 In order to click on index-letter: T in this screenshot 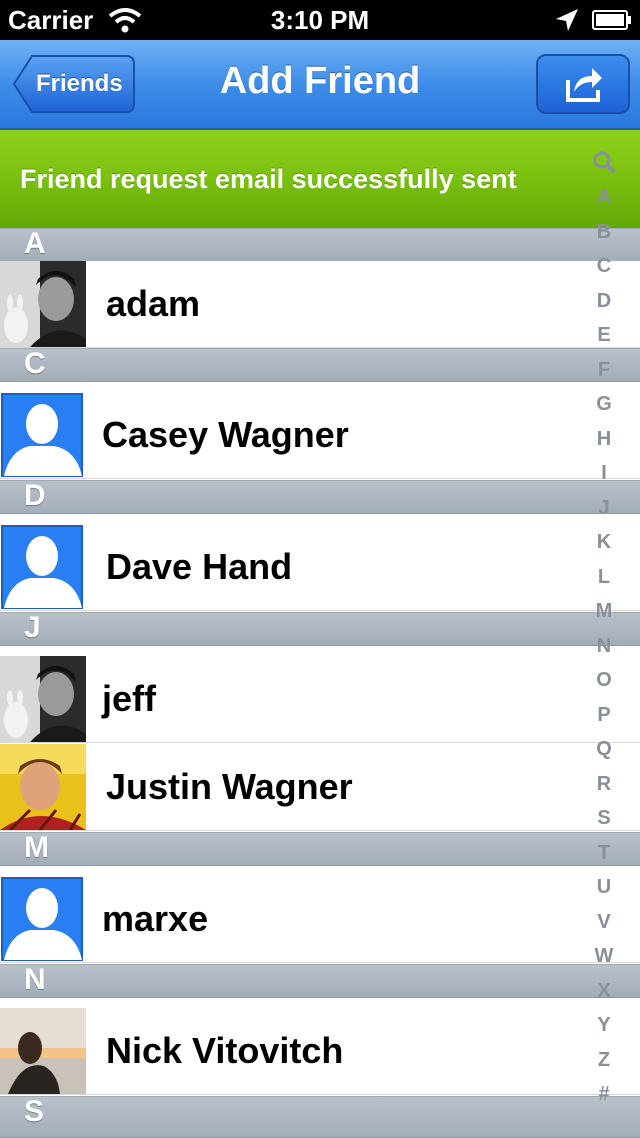, I will do `click(604, 853)`.